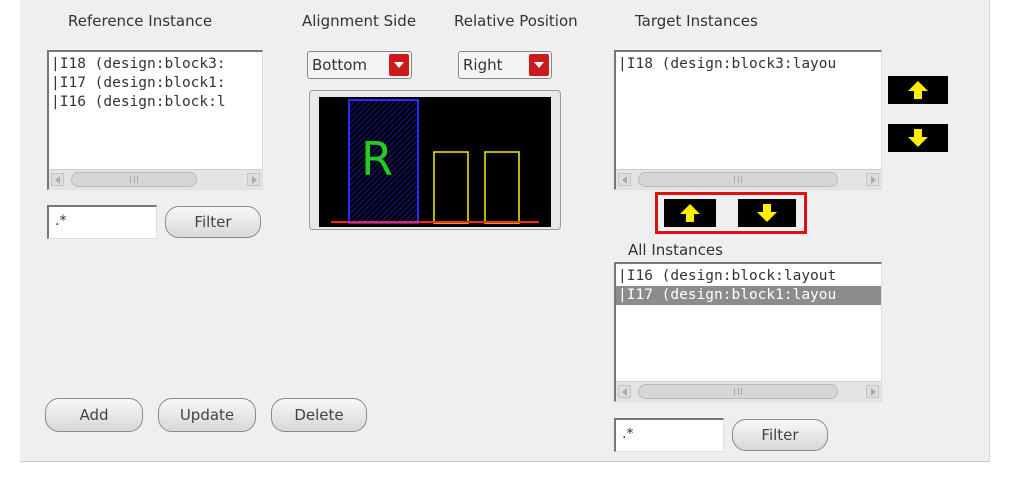 This screenshot has width=1013, height=480. I want to click on alignment-side-select: Bottom, so click(359, 65).